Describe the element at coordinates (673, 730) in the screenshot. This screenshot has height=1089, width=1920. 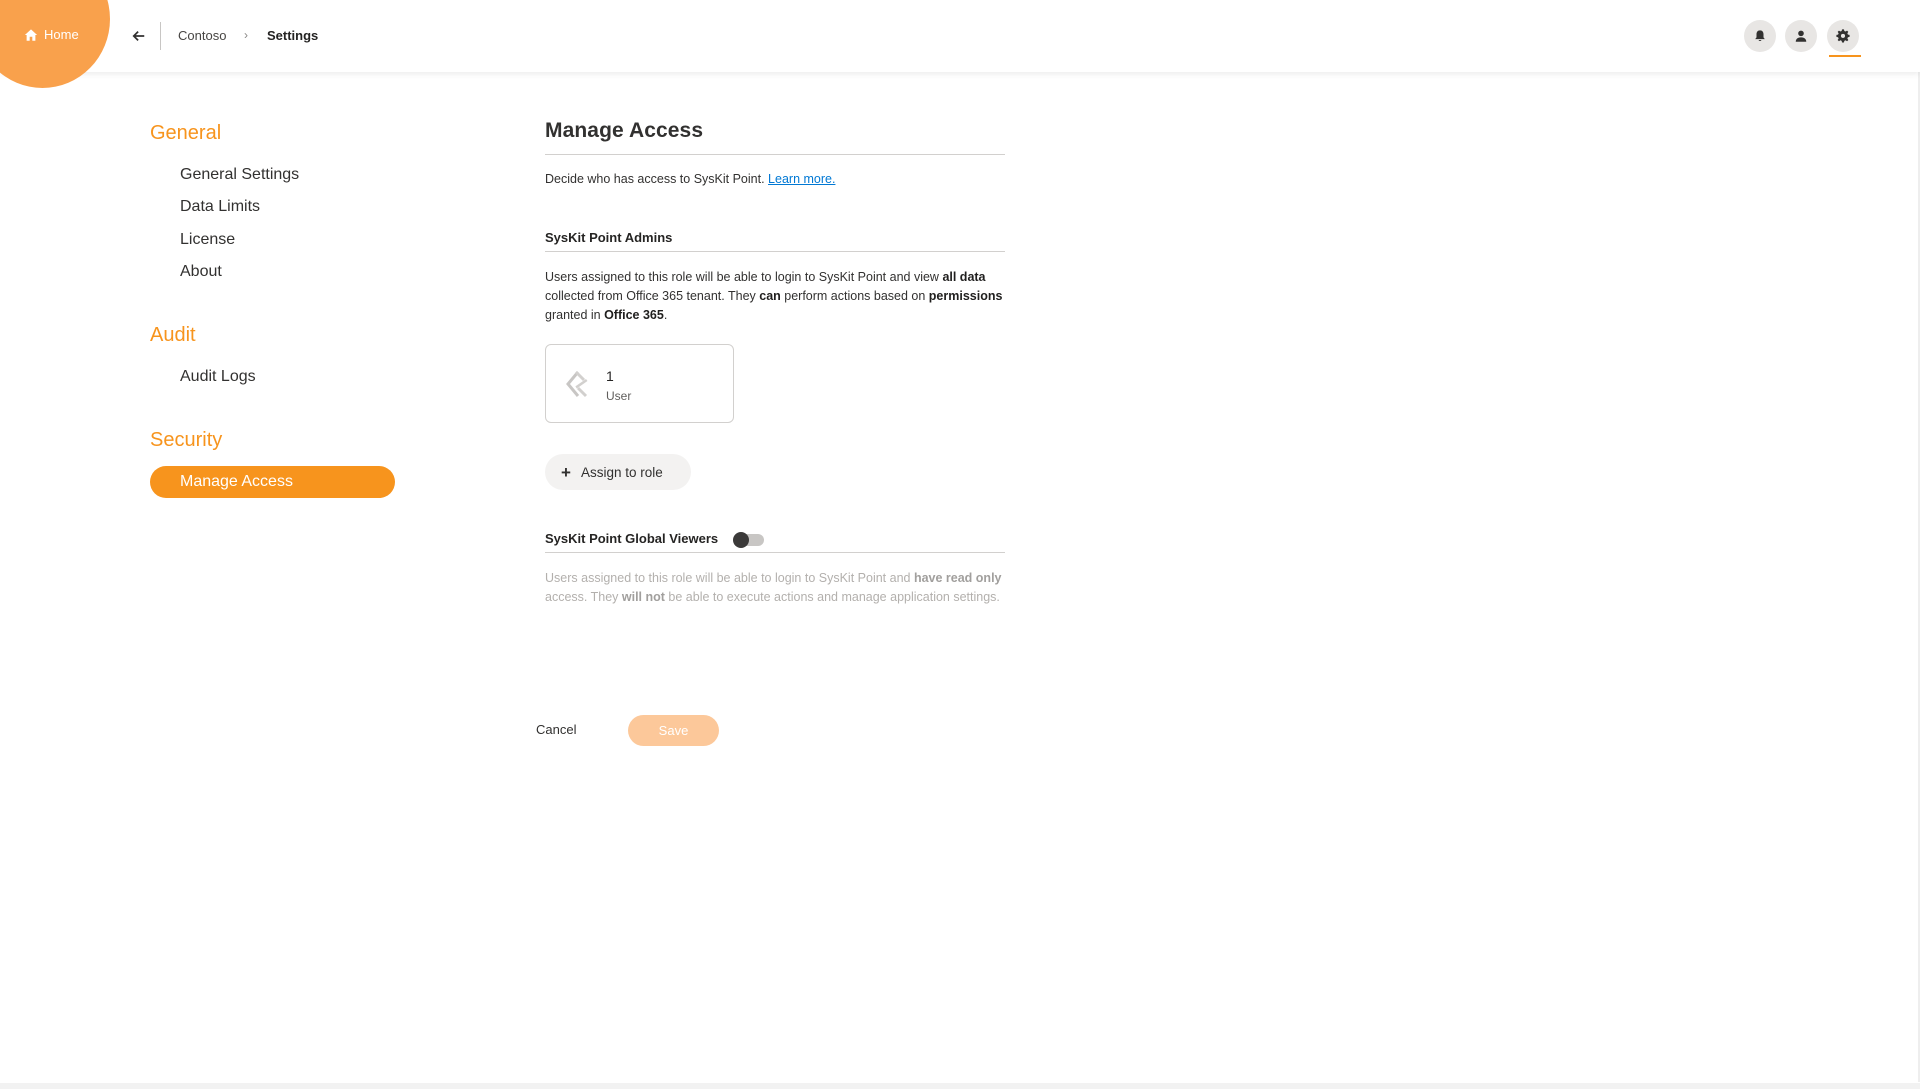
I see `save-button: Save` at that location.